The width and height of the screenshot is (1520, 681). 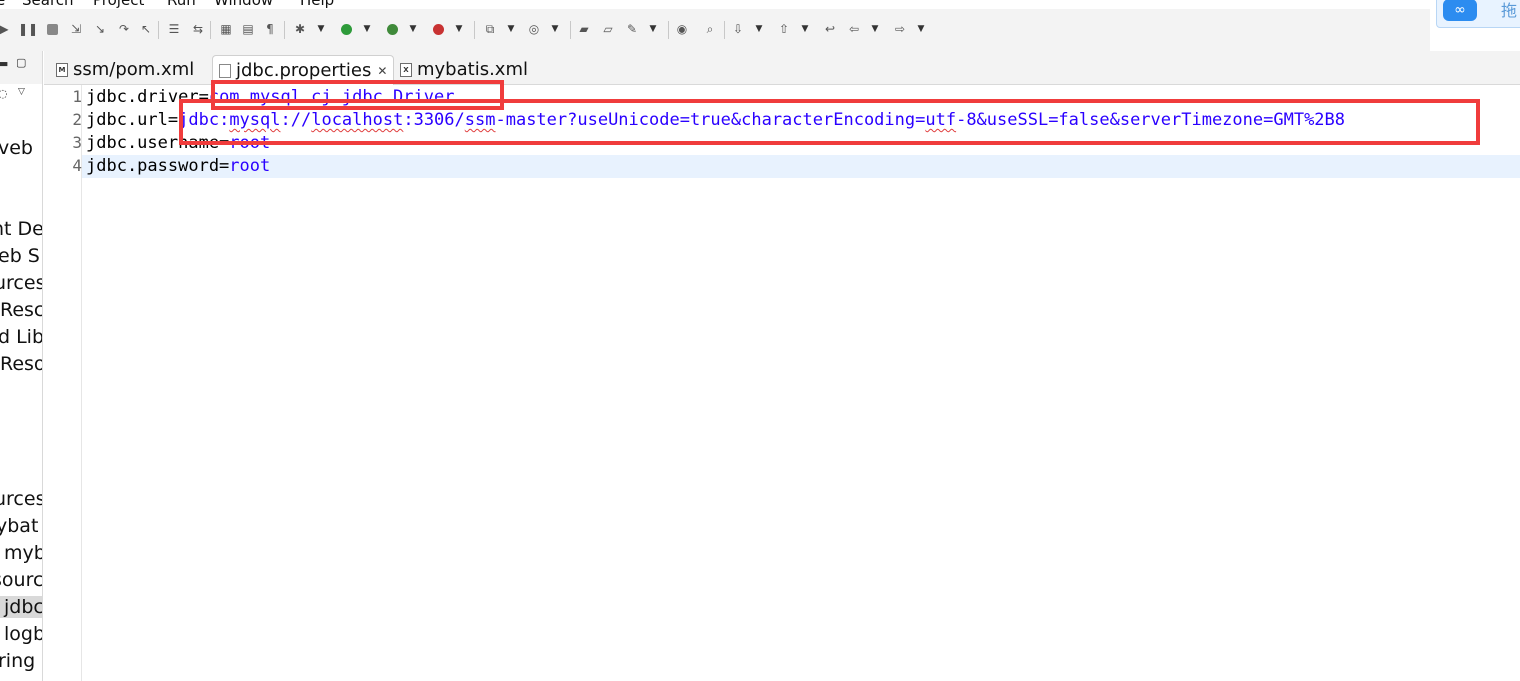 What do you see at coordinates (392, 29) in the screenshot?
I see `coverage-icon` at bounding box center [392, 29].